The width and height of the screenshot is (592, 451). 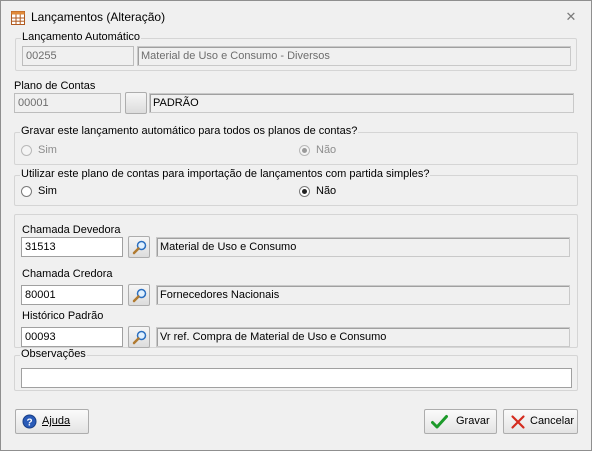 What do you see at coordinates (98, 17) in the screenshot?
I see `window-title: Lançamentos (Alteração)` at bounding box center [98, 17].